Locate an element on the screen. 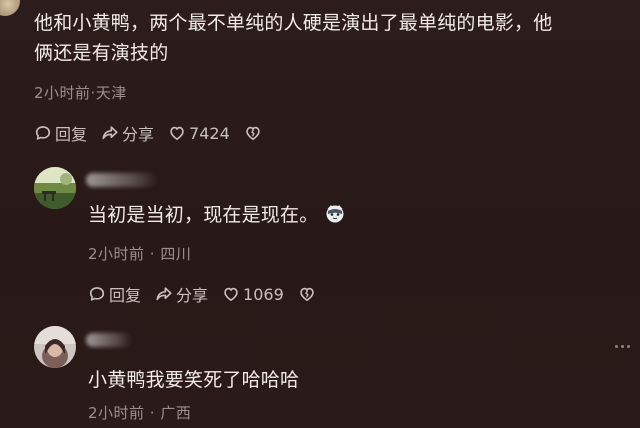  comment-2-username-blurred is located at coordinates (122, 180).